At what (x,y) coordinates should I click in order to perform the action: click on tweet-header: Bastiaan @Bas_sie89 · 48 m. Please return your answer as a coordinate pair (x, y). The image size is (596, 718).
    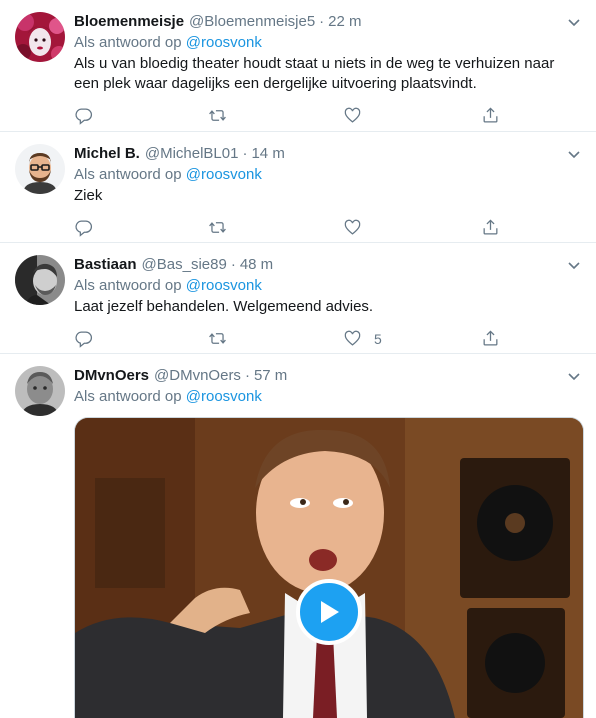
    Looking at the image, I should click on (327, 265).